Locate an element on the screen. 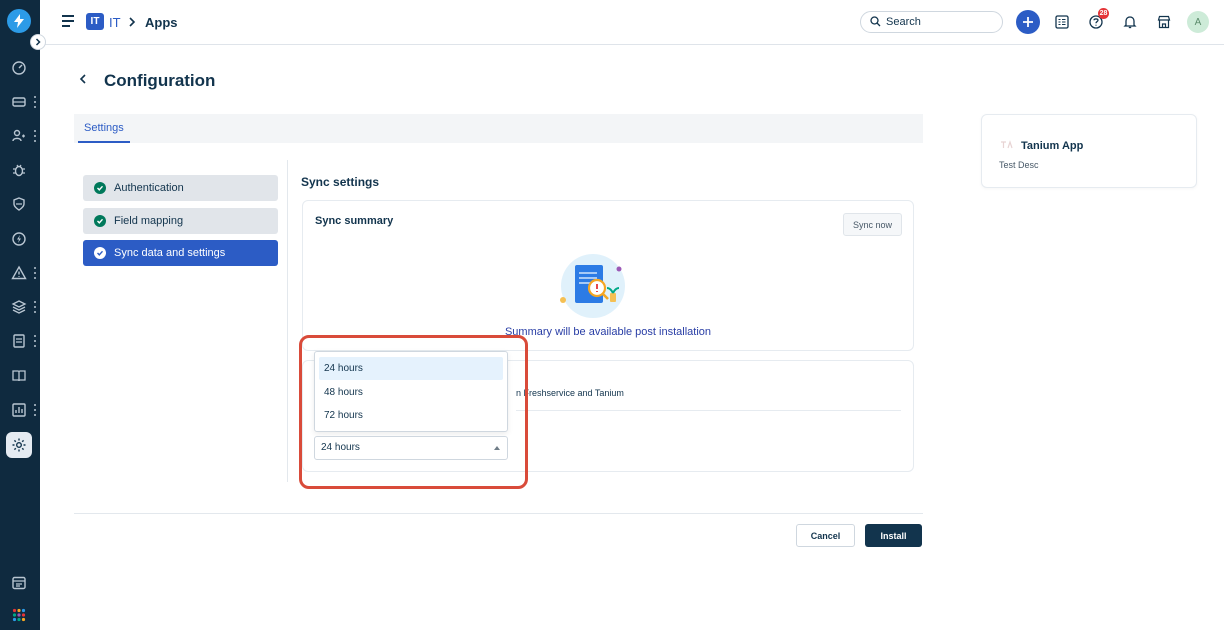 Image resolution: width=1224 pixels, height=630 pixels. step-sync-data-and-settings: Sync data and settings is located at coordinates (180, 253).